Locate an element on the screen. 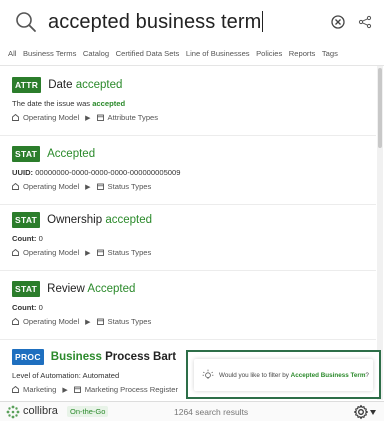  search-input: accepted business term is located at coordinates (156, 22).